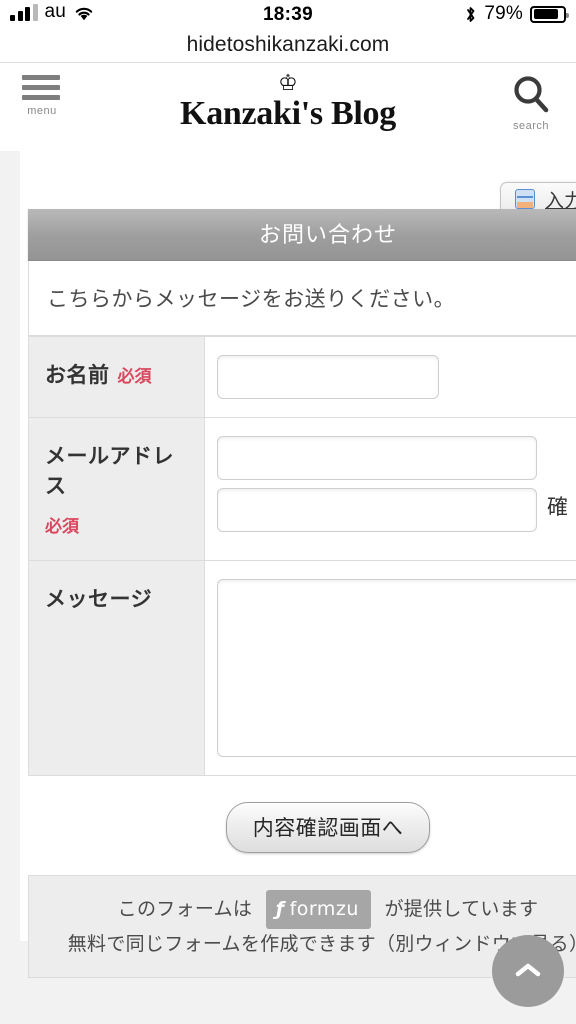 The width and height of the screenshot is (576, 1024). Describe the element at coordinates (280, 909) in the screenshot. I see `formzu-mark: ƒ` at that location.